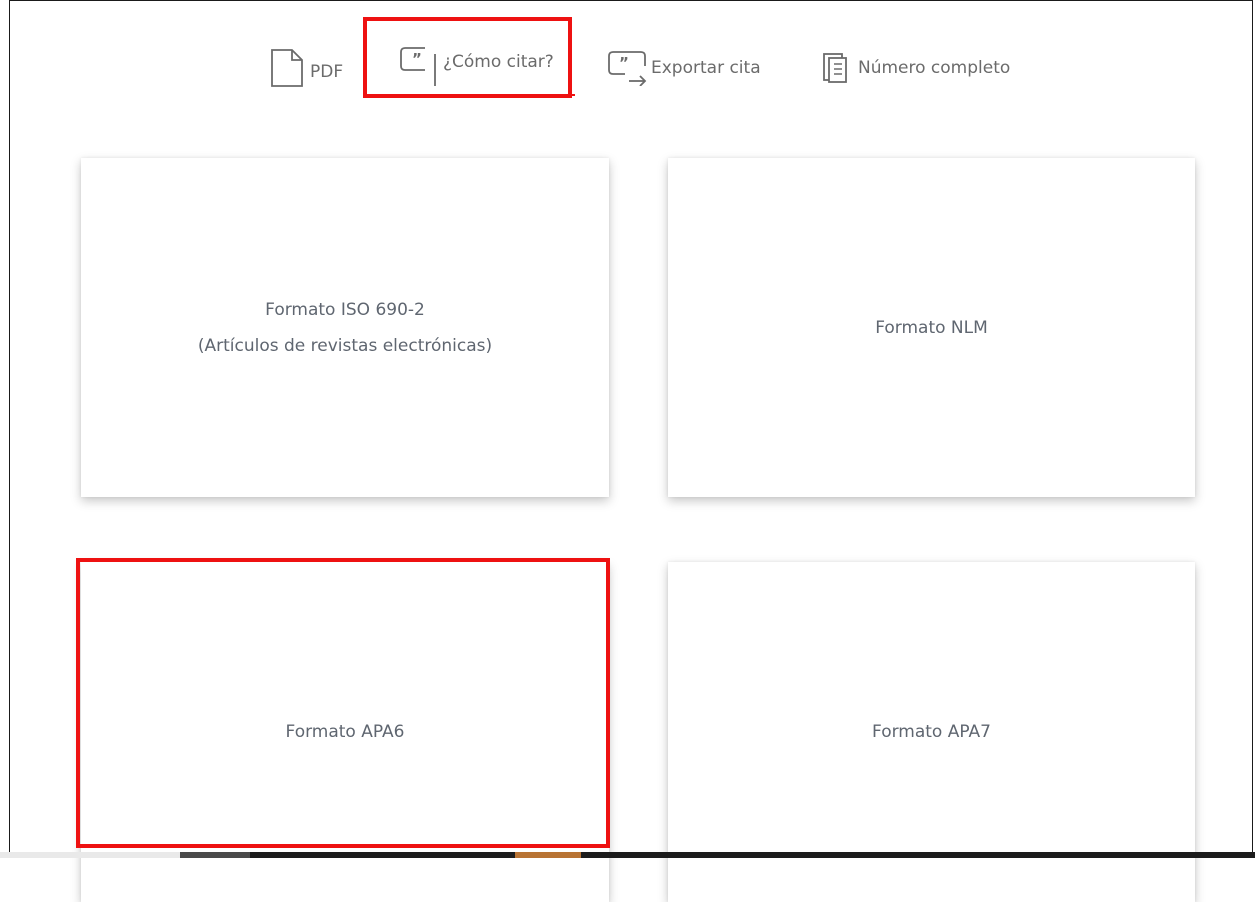 The width and height of the screenshot is (1255, 902). What do you see at coordinates (835, 68) in the screenshot?
I see `book-icon` at bounding box center [835, 68].